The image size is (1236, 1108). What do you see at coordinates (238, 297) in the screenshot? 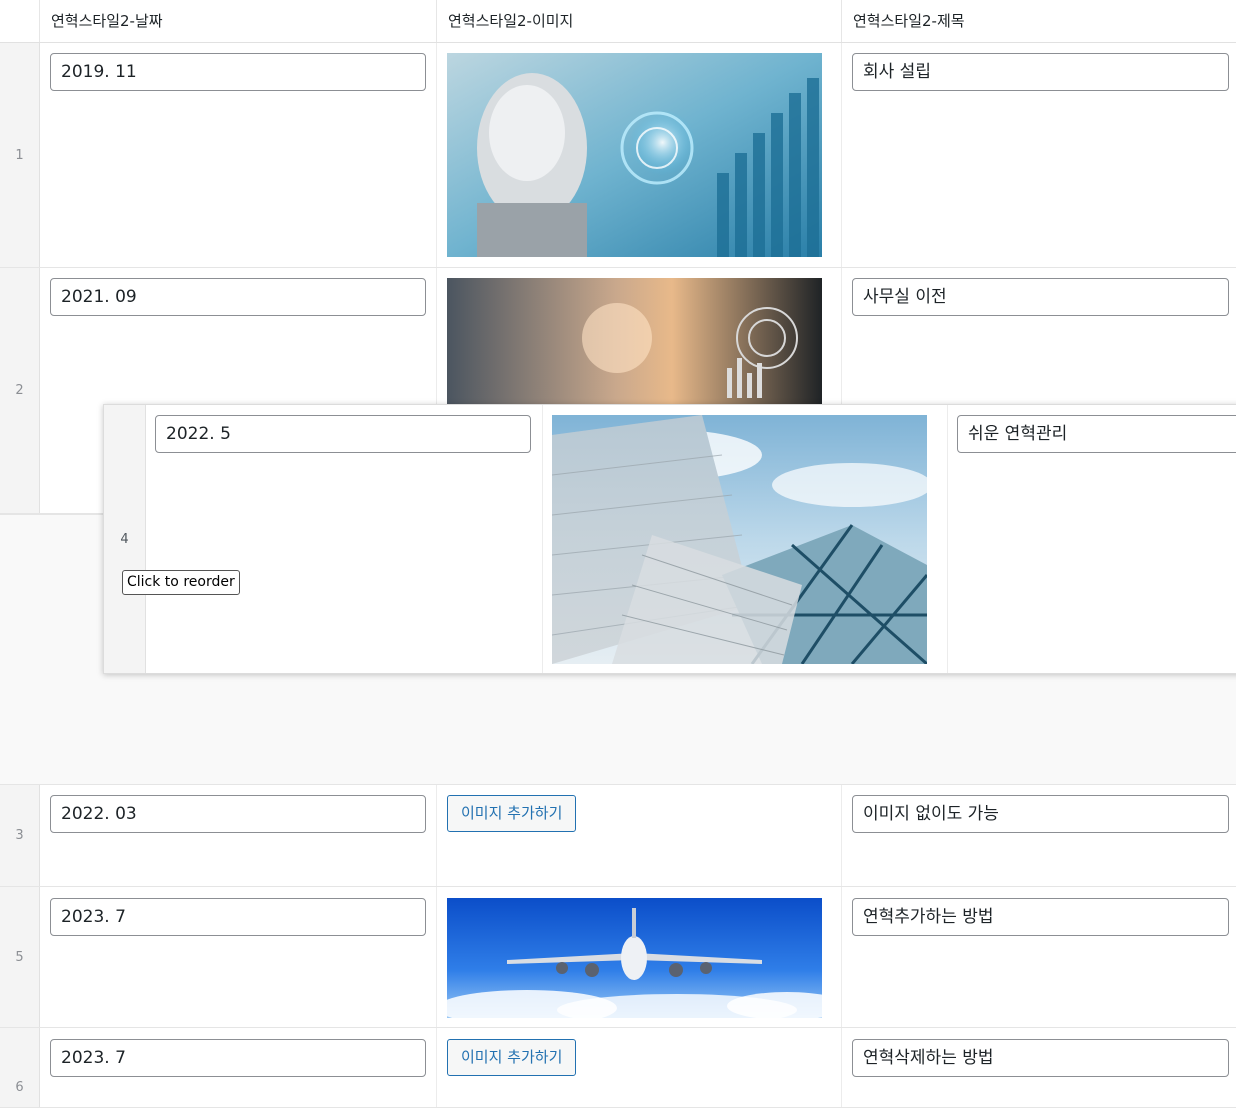
I see `date-input: 2021. 09` at bounding box center [238, 297].